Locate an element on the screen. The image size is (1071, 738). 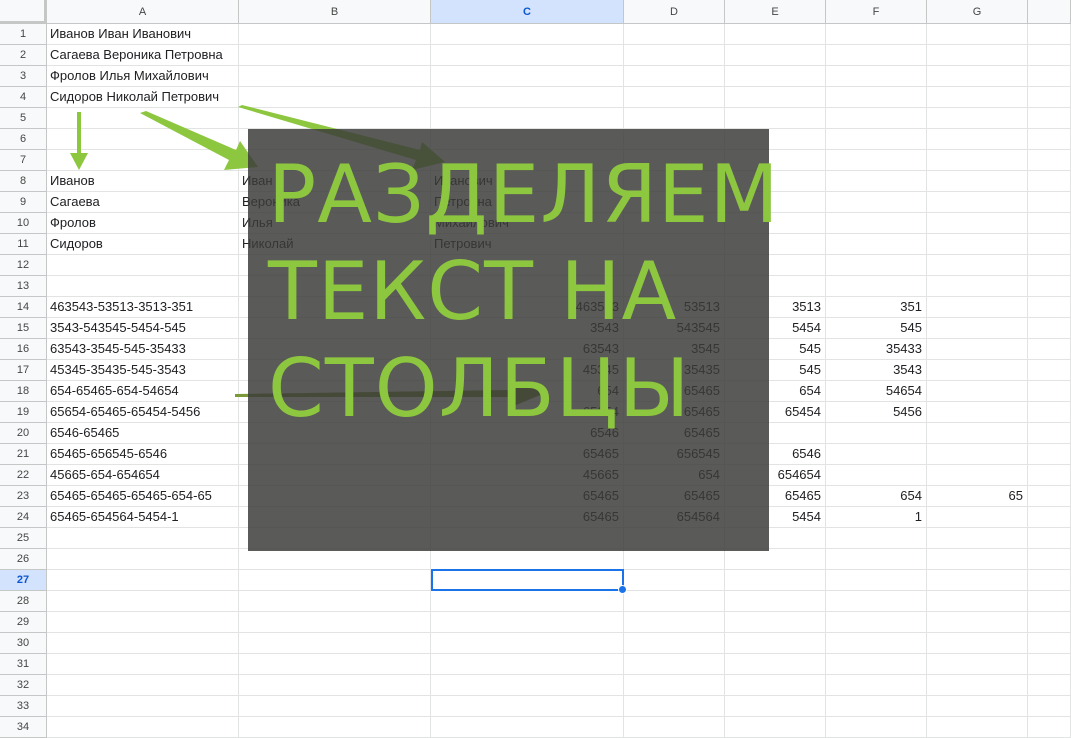
cell-g34 is located at coordinates (977, 727).